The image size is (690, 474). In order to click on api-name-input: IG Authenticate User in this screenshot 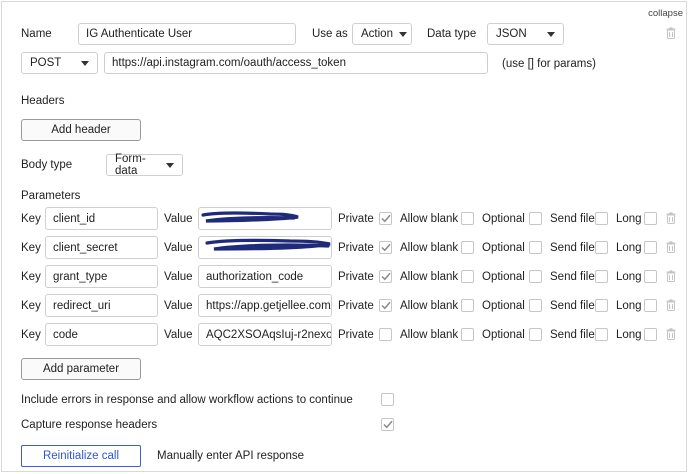, I will do `click(187, 34)`.